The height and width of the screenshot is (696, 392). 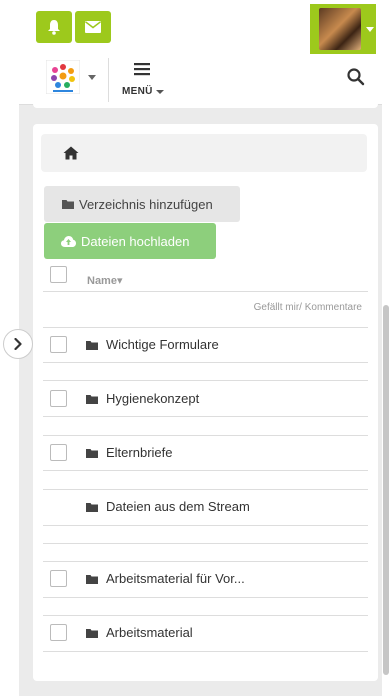 I want to click on user-menu-button, so click(x=343, y=29).